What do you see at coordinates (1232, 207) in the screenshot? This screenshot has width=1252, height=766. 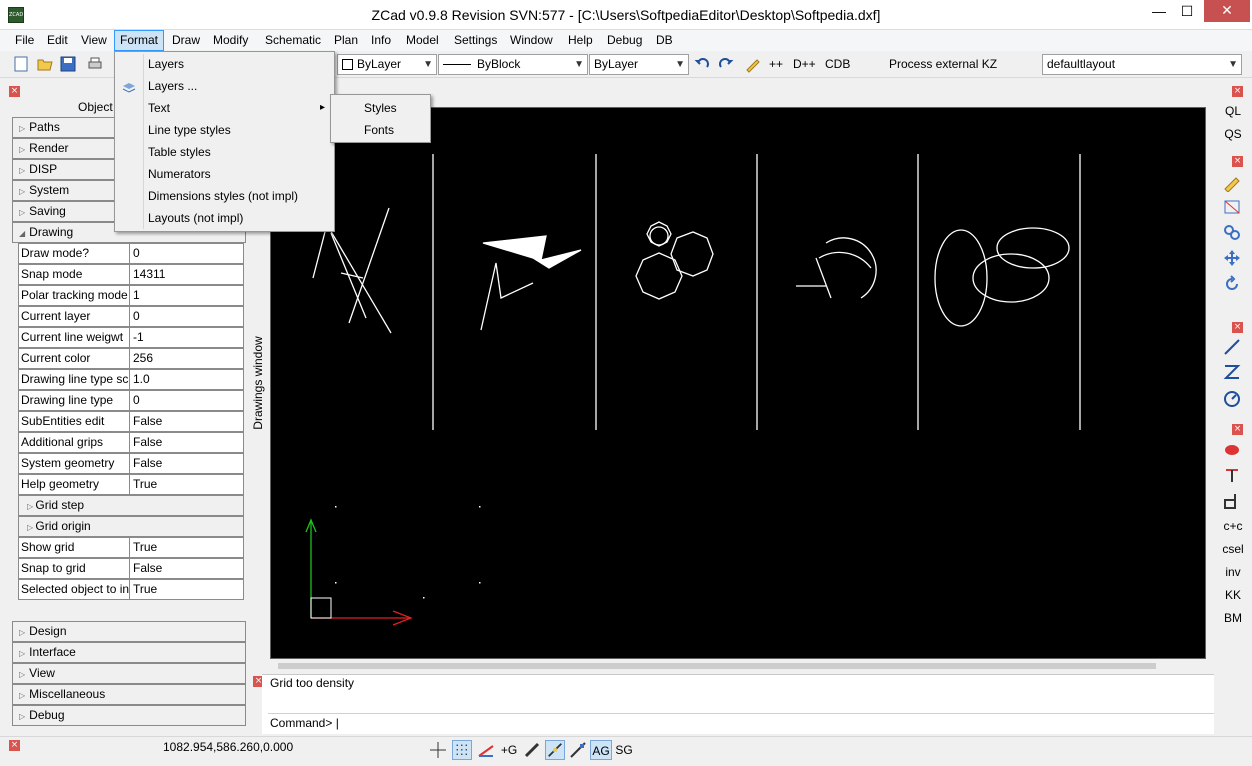 I see `erase-icon` at bounding box center [1232, 207].